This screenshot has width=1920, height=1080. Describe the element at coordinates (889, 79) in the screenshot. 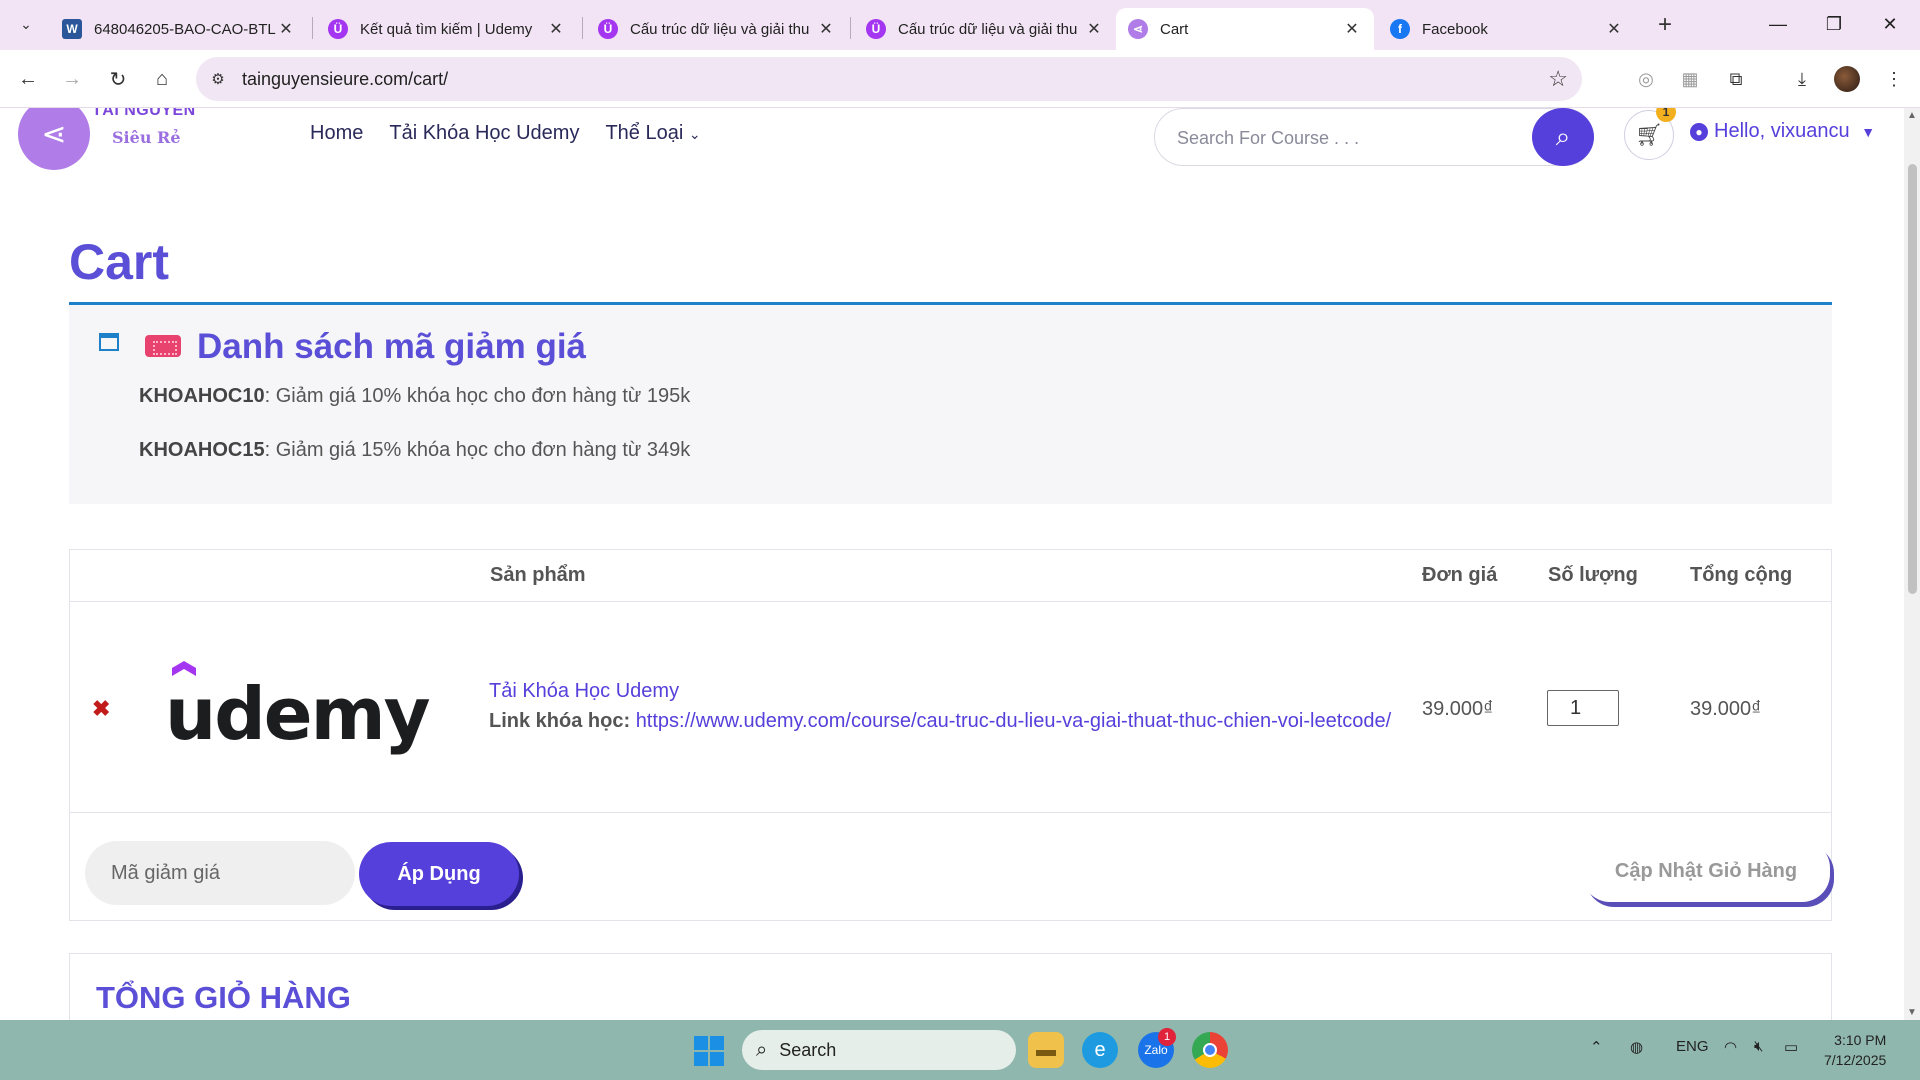

I see `omnibox: ⚙ tainguyensieure.com/cart/ ☆` at that location.